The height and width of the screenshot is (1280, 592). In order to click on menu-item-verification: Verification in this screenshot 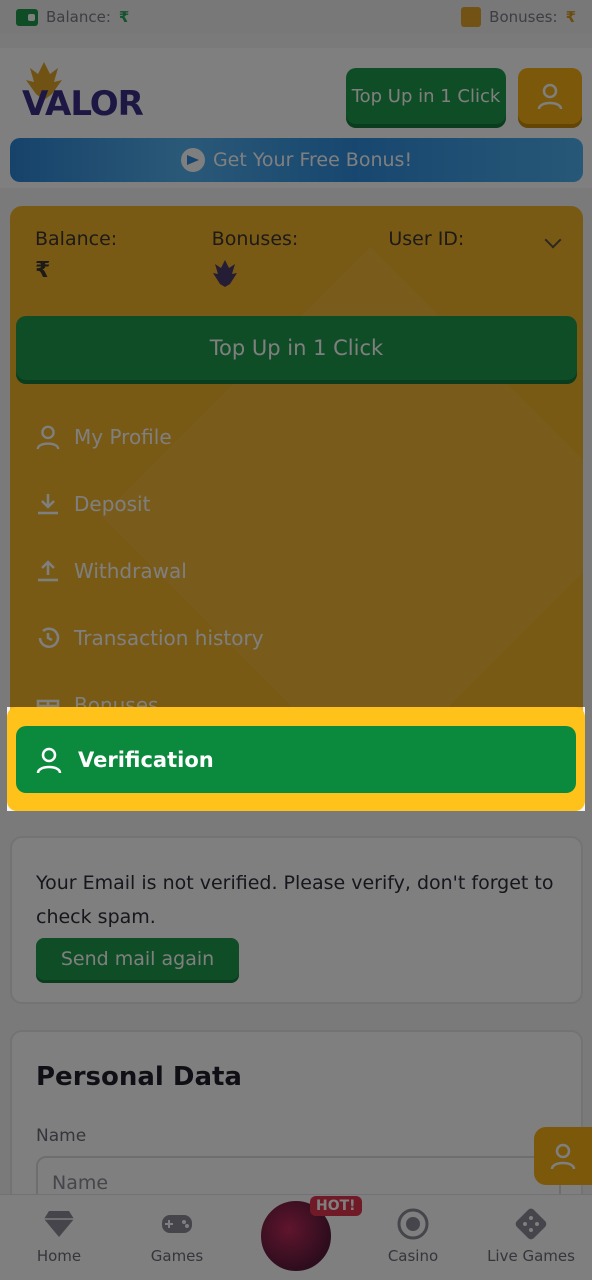, I will do `click(296, 759)`.